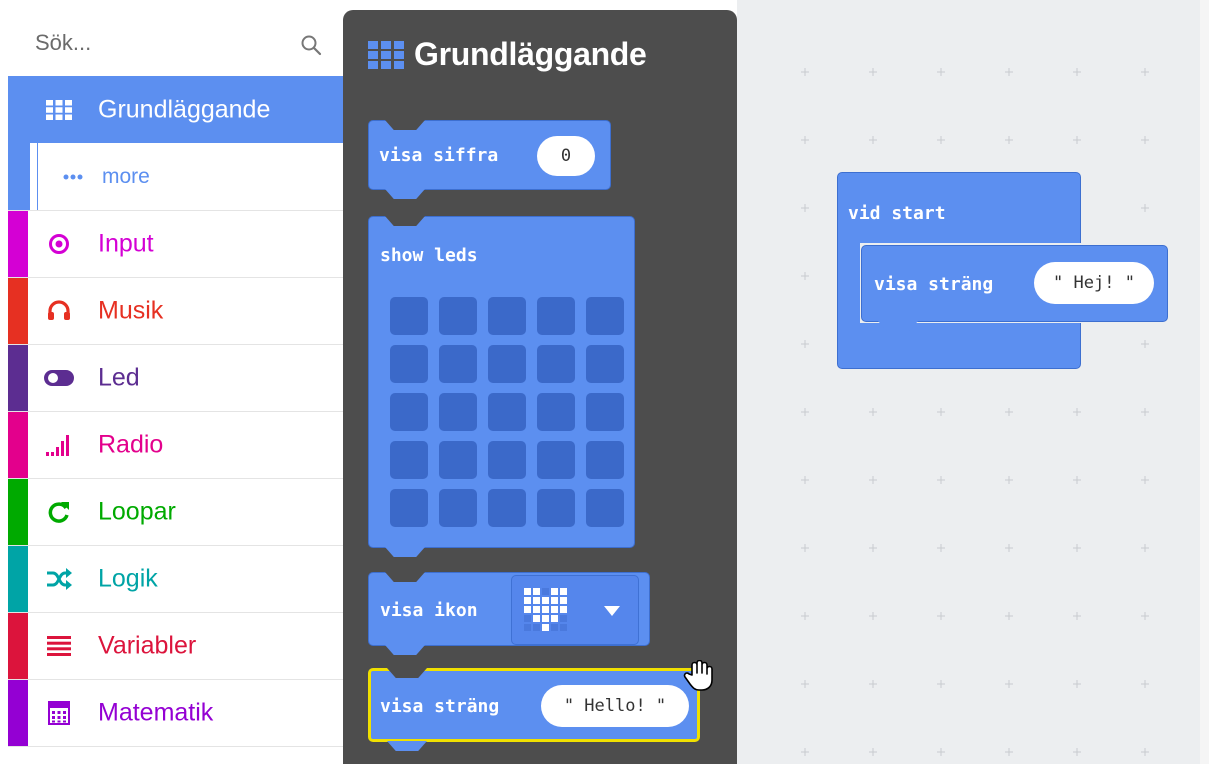  What do you see at coordinates (175, 244) in the screenshot?
I see `category-input: Input` at bounding box center [175, 244].